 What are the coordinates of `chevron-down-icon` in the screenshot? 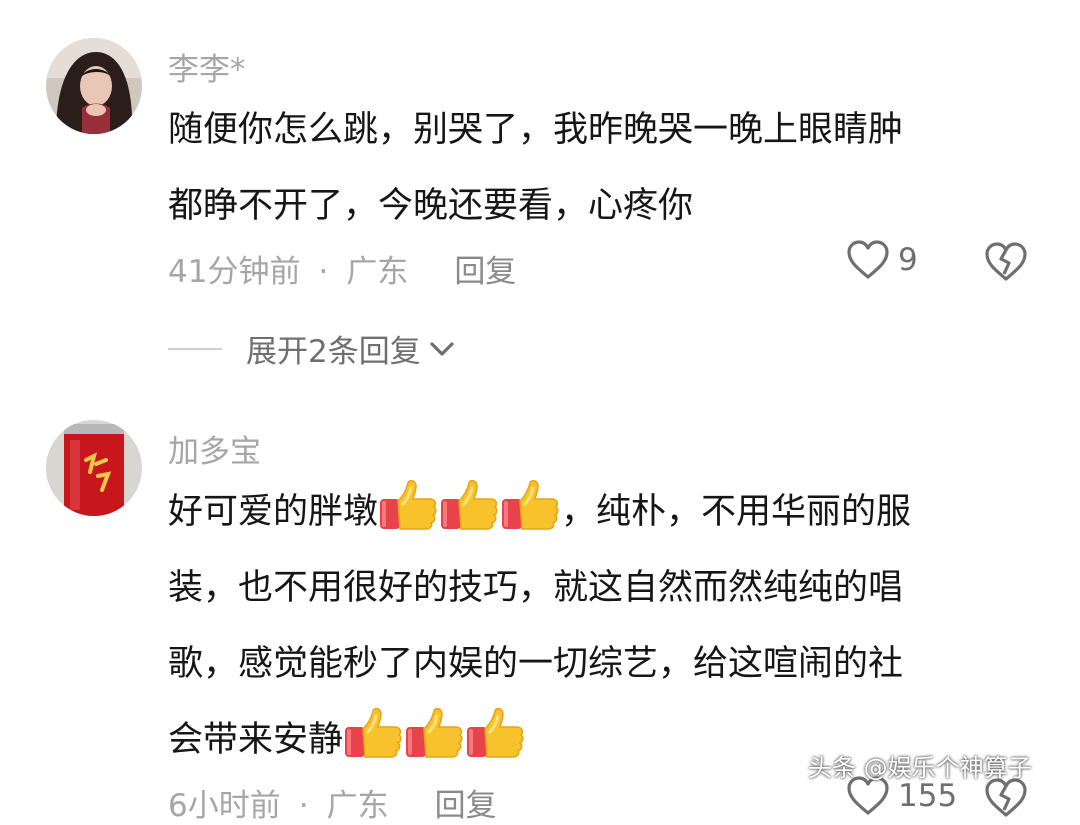 It's located at (442, 348).